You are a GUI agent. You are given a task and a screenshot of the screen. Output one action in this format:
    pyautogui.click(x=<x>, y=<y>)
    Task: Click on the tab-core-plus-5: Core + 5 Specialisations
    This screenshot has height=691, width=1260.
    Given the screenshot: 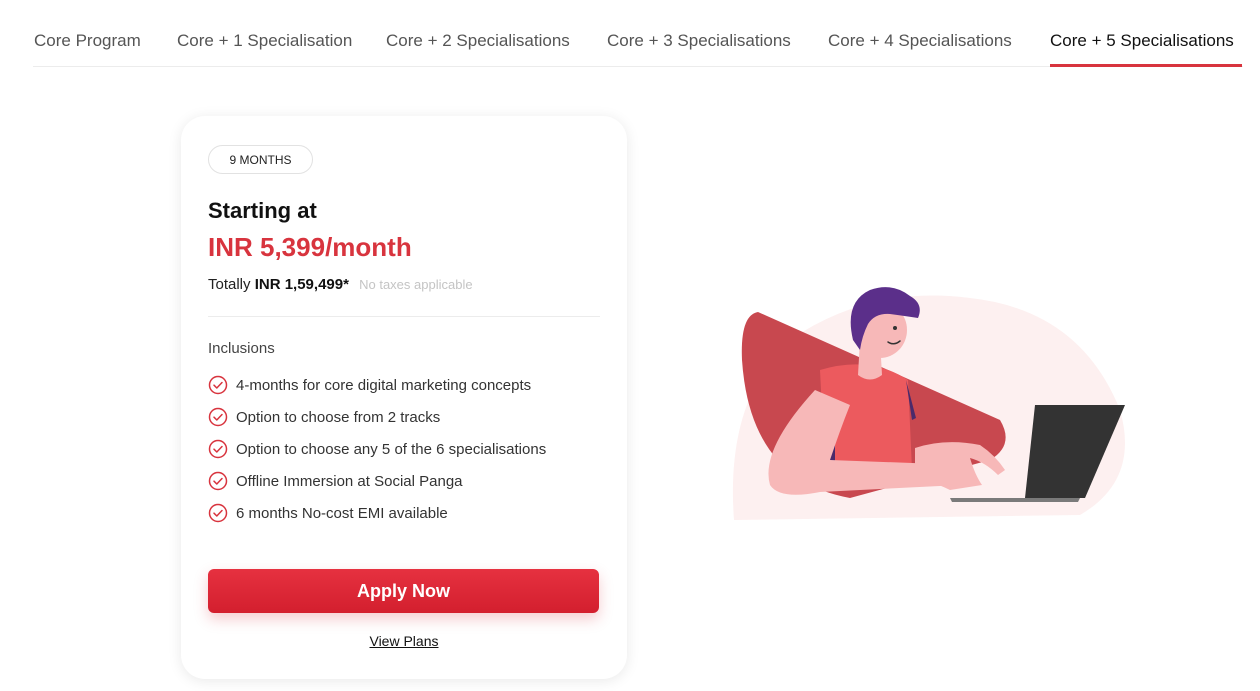 What is the action you would take?
    pyautogui.click(x=1142, y=41)
    